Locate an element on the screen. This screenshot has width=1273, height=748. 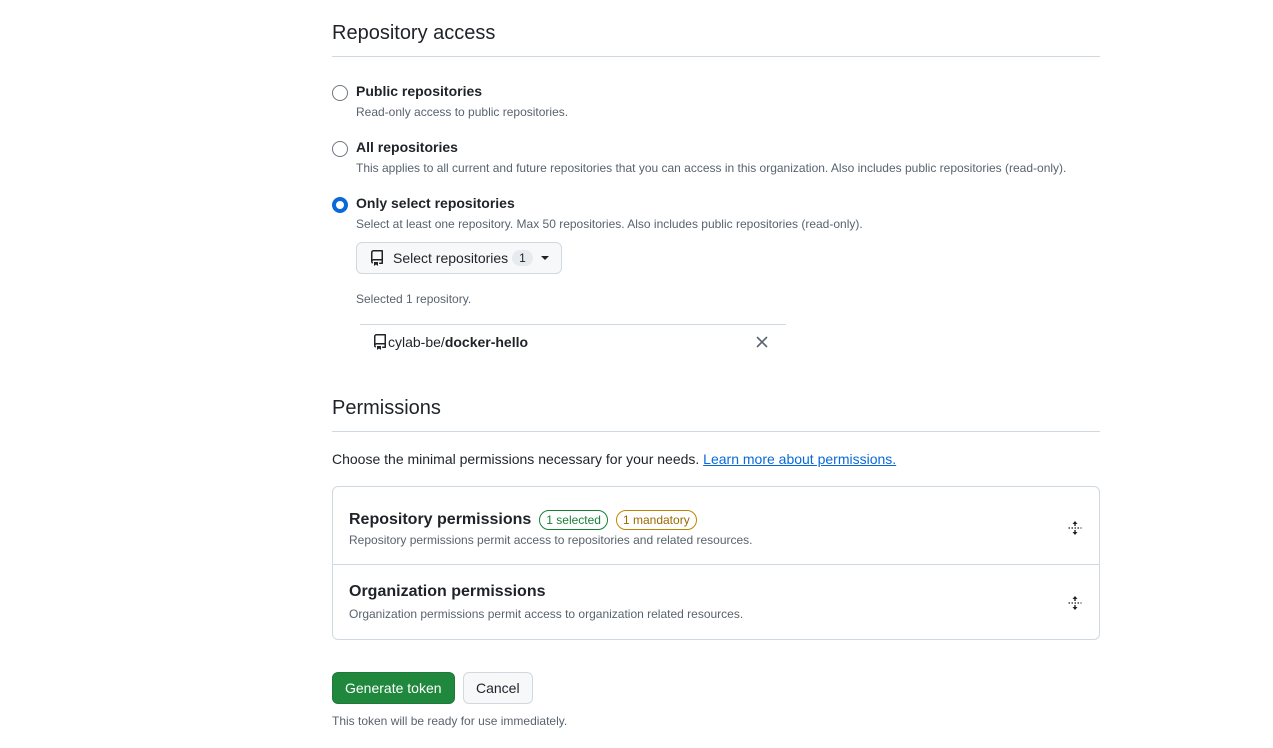
mandatory-badge: 1 mandatory is located at coordinates (656, 520).